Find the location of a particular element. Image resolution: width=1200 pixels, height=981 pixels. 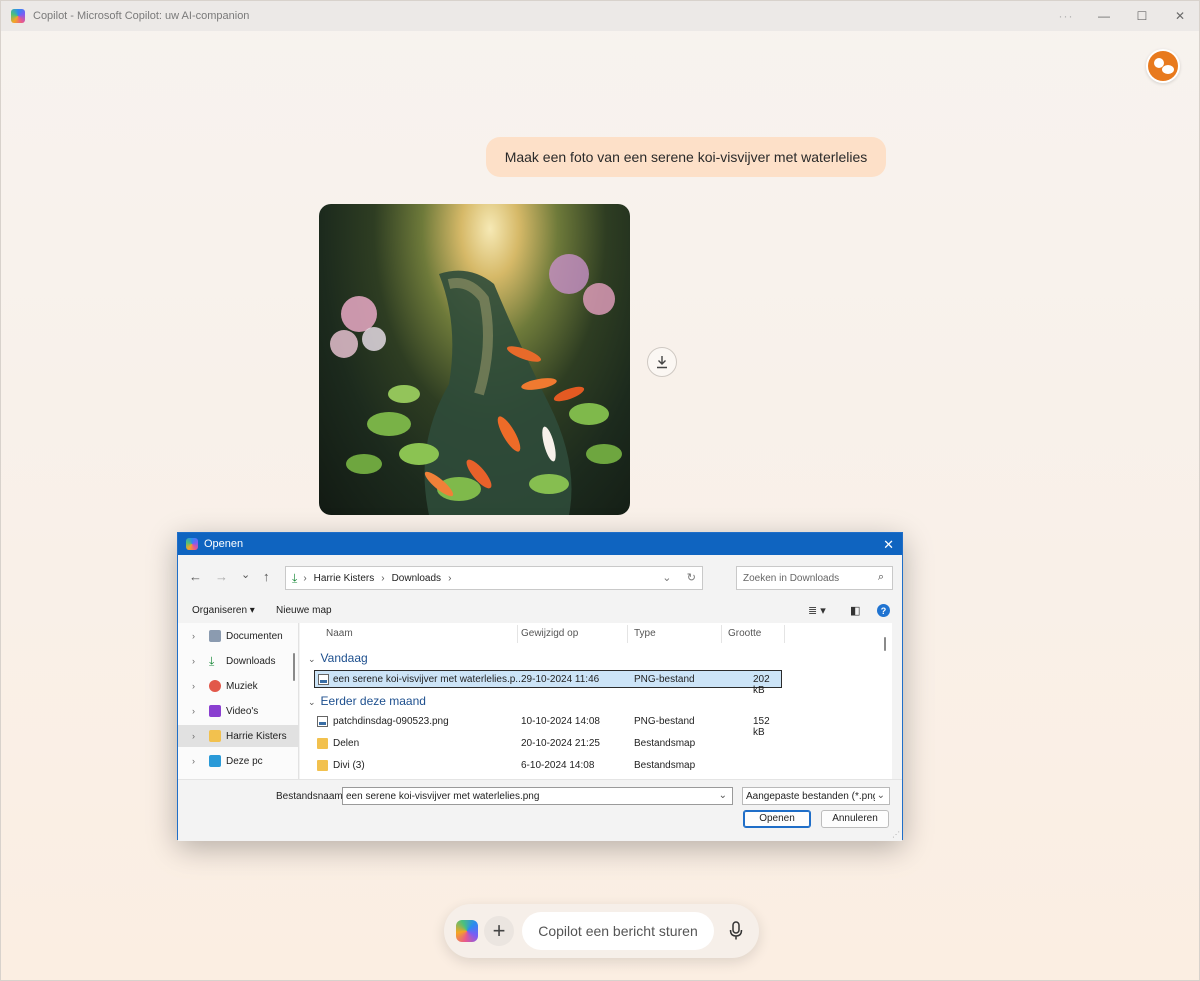

dialog-close-button: ✕ is located at coordinates (888, 545).